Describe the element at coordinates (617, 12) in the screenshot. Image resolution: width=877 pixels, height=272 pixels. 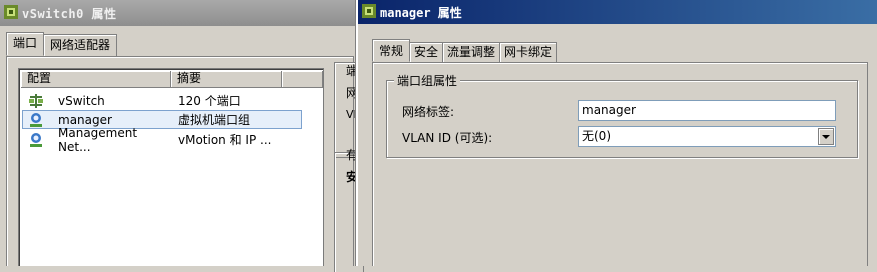
I see `portgroup-window-titlebar: manager 属性` at that location.